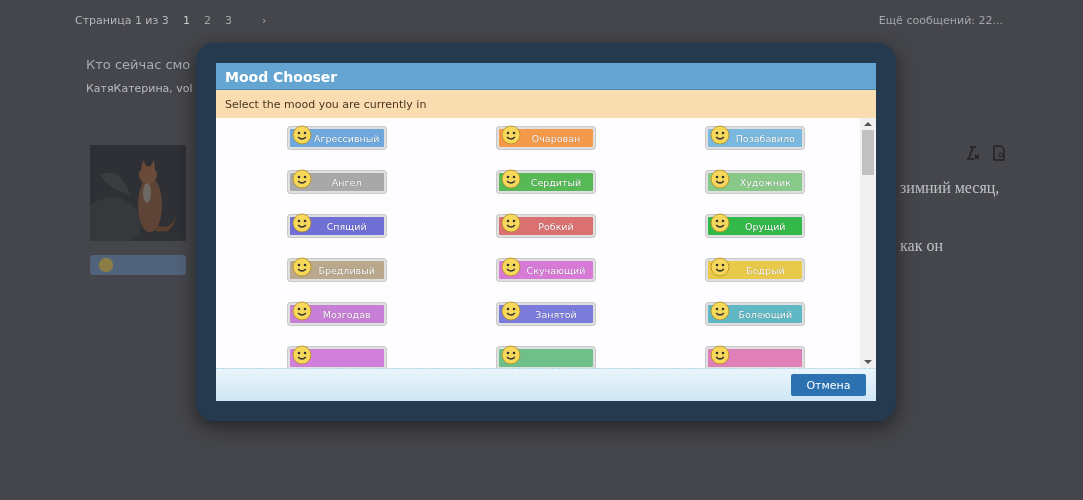  Describe the element at coordinates (228, 20) in the screenshot. I see `page-link: 3` at that location.